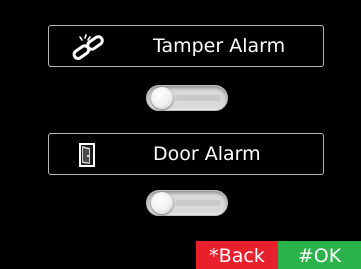 The height and width of the screenshot is (269, 361). I want to click on tamper-alarm-row: Tamper Alarm, so click(186, 46).